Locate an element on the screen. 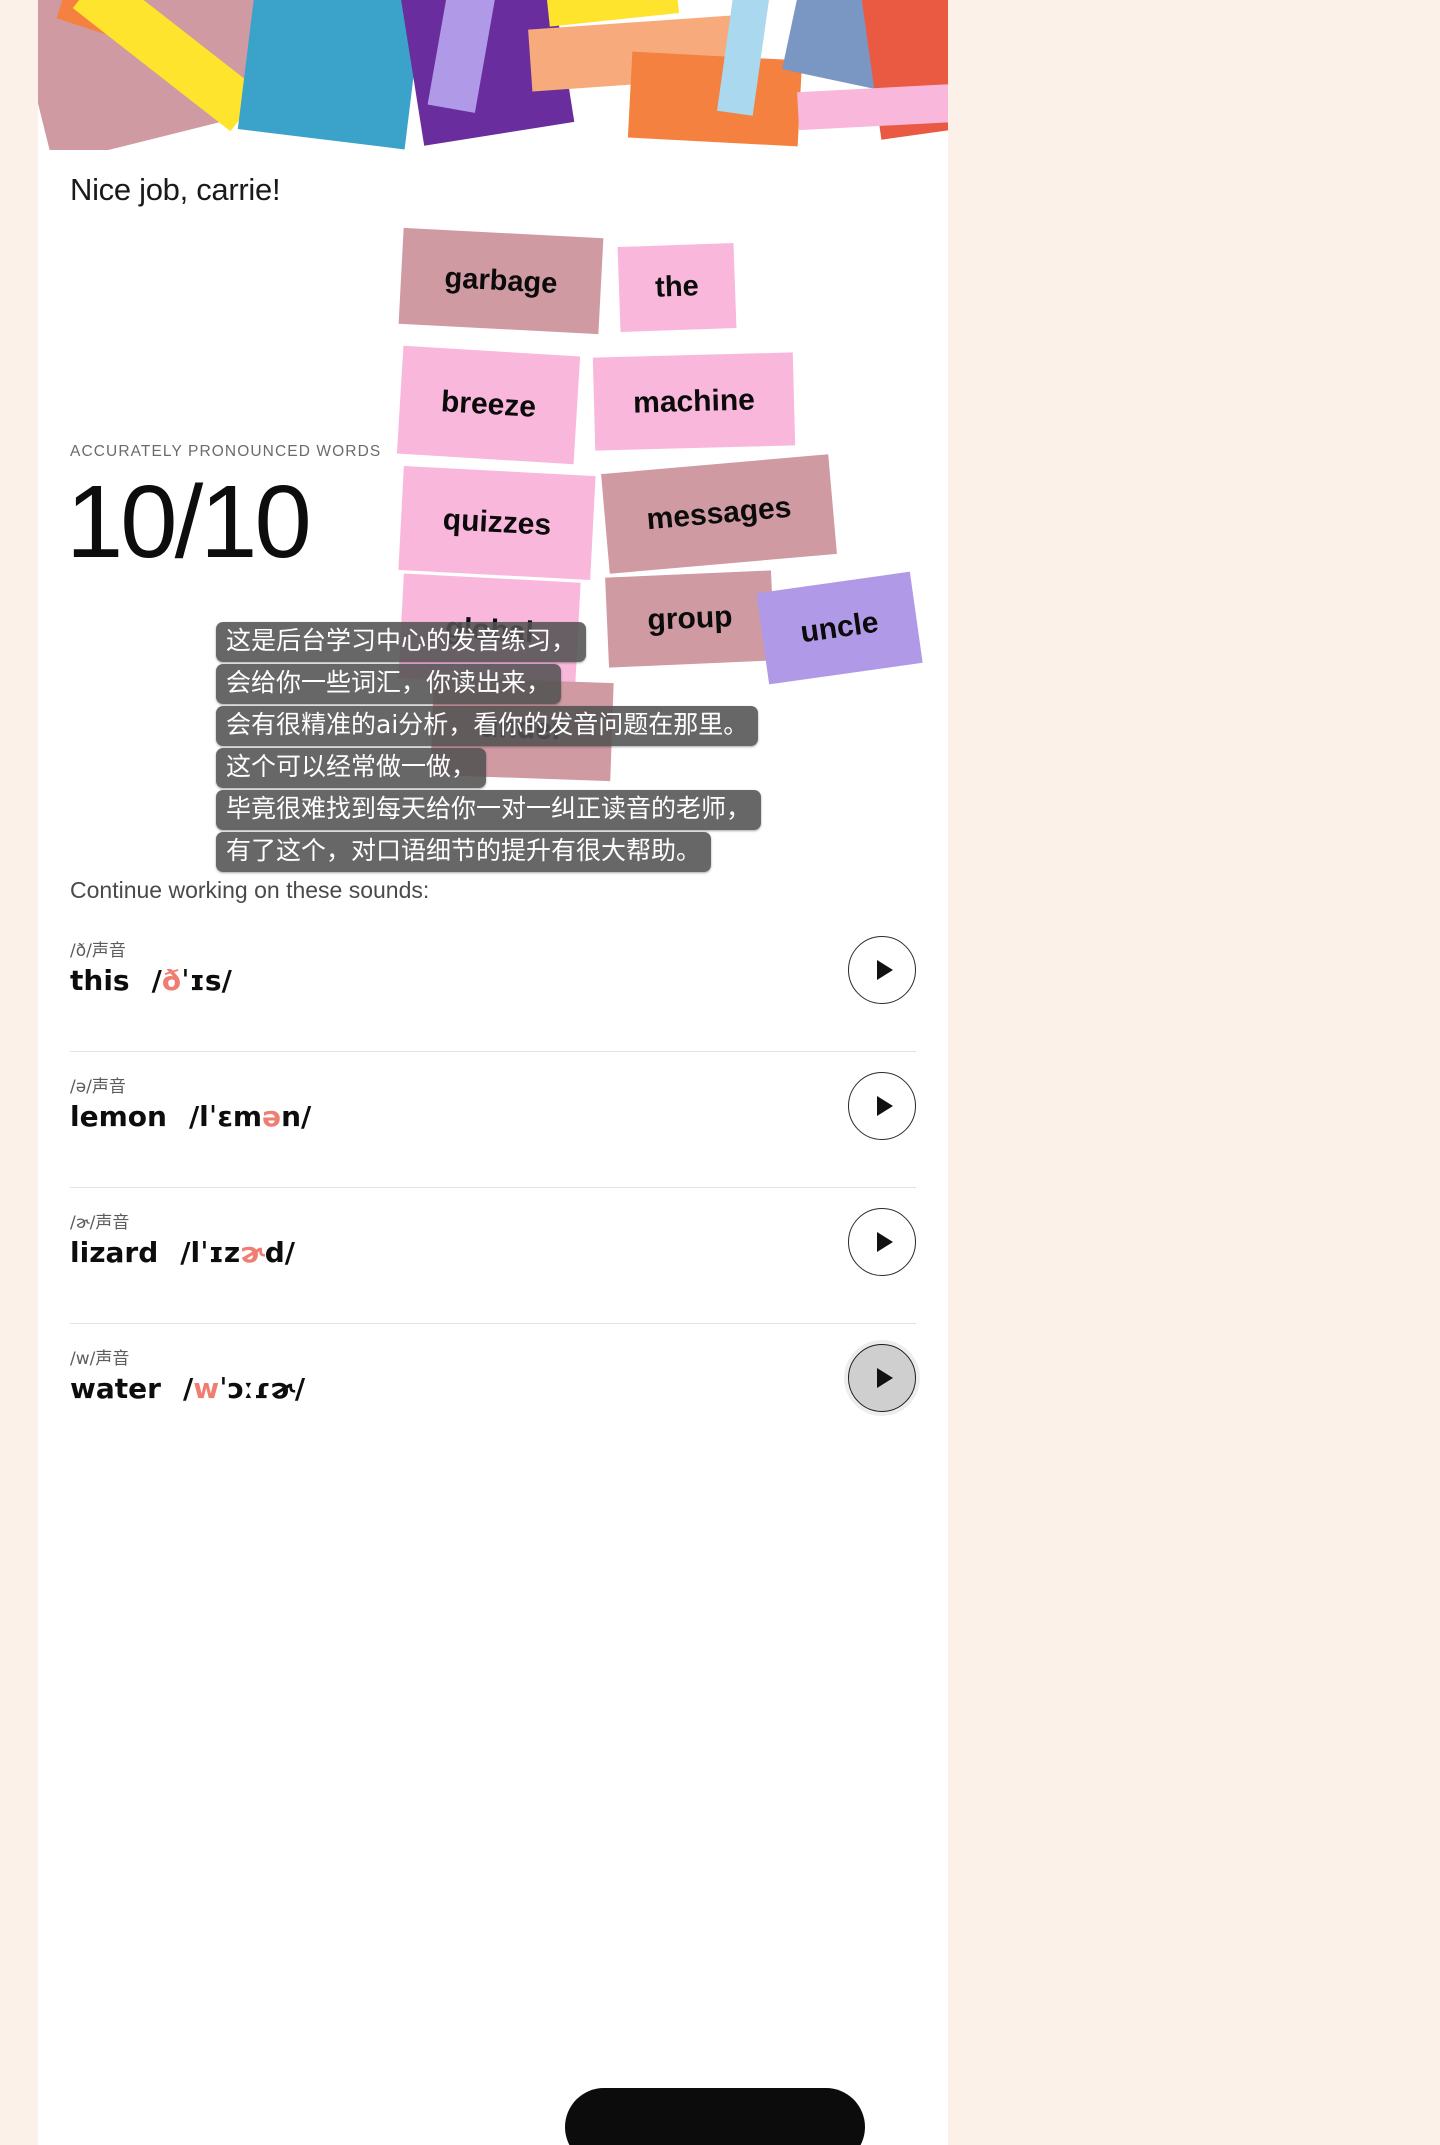  subtitle-line: 有了这个，对口语细节的提升有很大帮助。 is located at coordinates (464, 852).